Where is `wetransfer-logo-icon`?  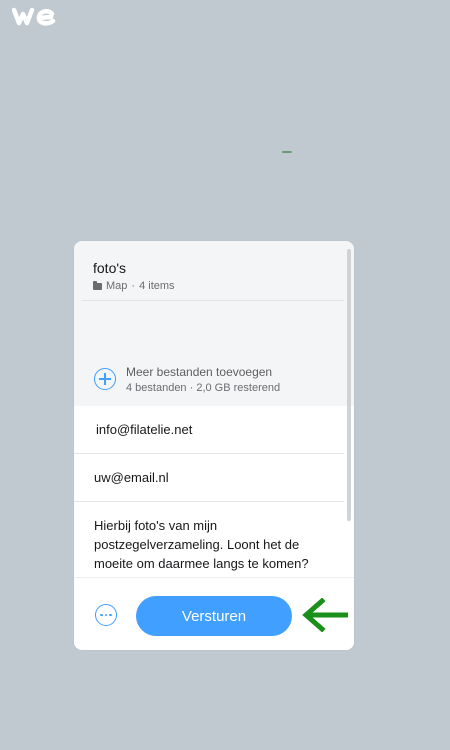 wetransfer-logo-icon is located at coordinates (35, 17).